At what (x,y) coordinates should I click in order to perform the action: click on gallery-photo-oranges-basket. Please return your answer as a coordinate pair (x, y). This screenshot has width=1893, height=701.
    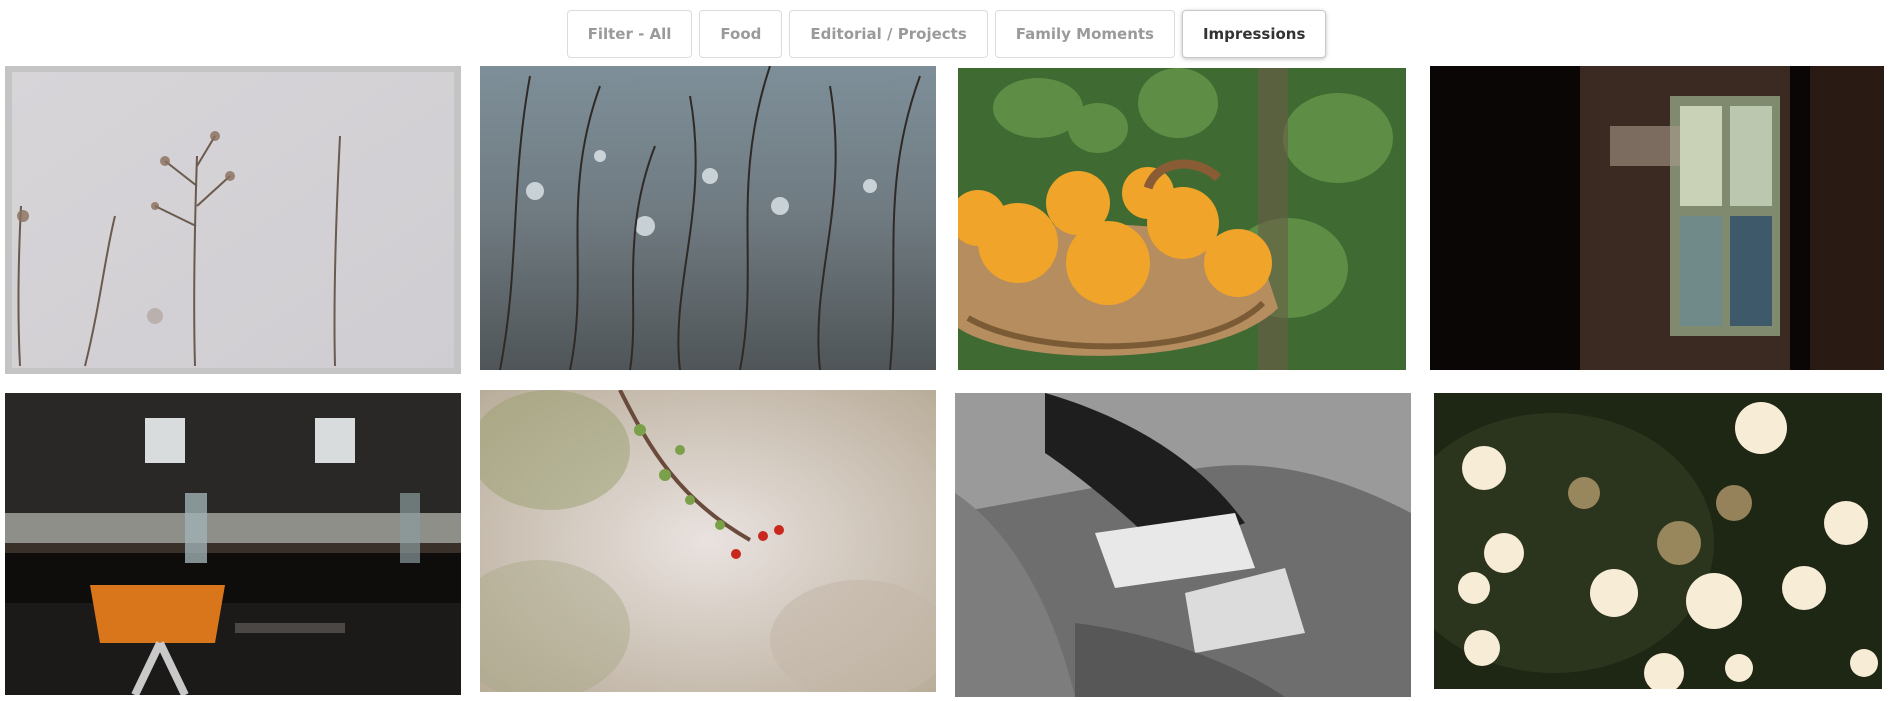
    Looking at the image, I should click on (1182, 219).